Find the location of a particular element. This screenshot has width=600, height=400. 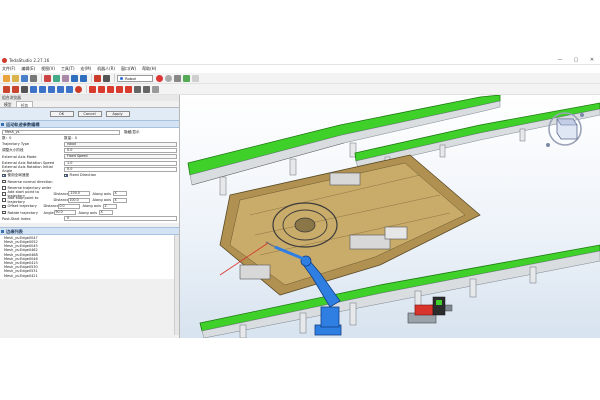

trajectory-name-input: Mesh_ys is located at coordinates (61, 132).